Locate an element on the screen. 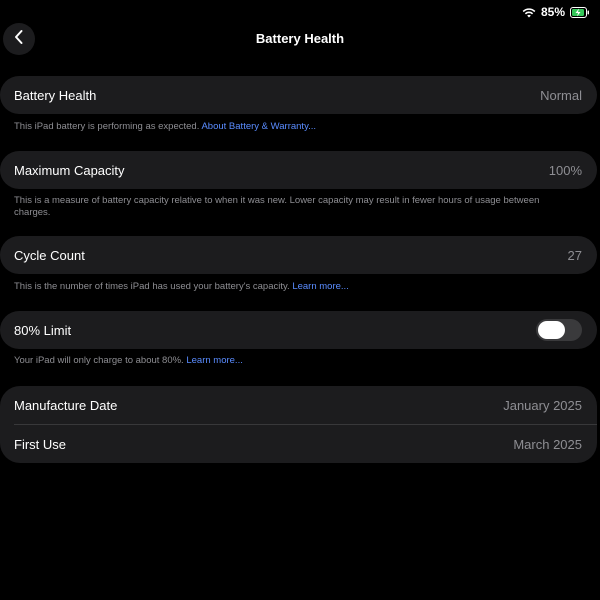  first-use-row: First Use March 2025 is located at coordinates (298, 444).